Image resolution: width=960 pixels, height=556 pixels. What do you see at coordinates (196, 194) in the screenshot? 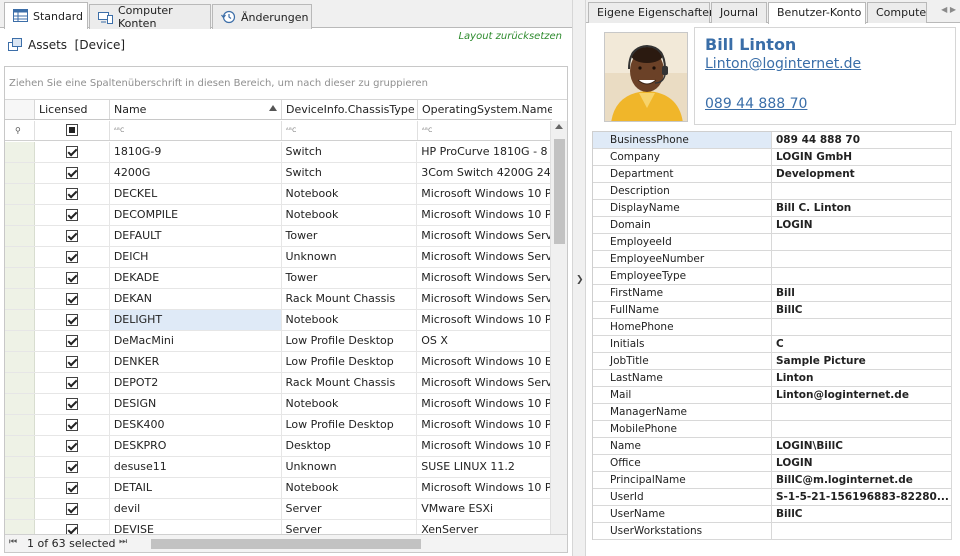
I see `name-cell: DECKEL` at bounding box center [196, 194].